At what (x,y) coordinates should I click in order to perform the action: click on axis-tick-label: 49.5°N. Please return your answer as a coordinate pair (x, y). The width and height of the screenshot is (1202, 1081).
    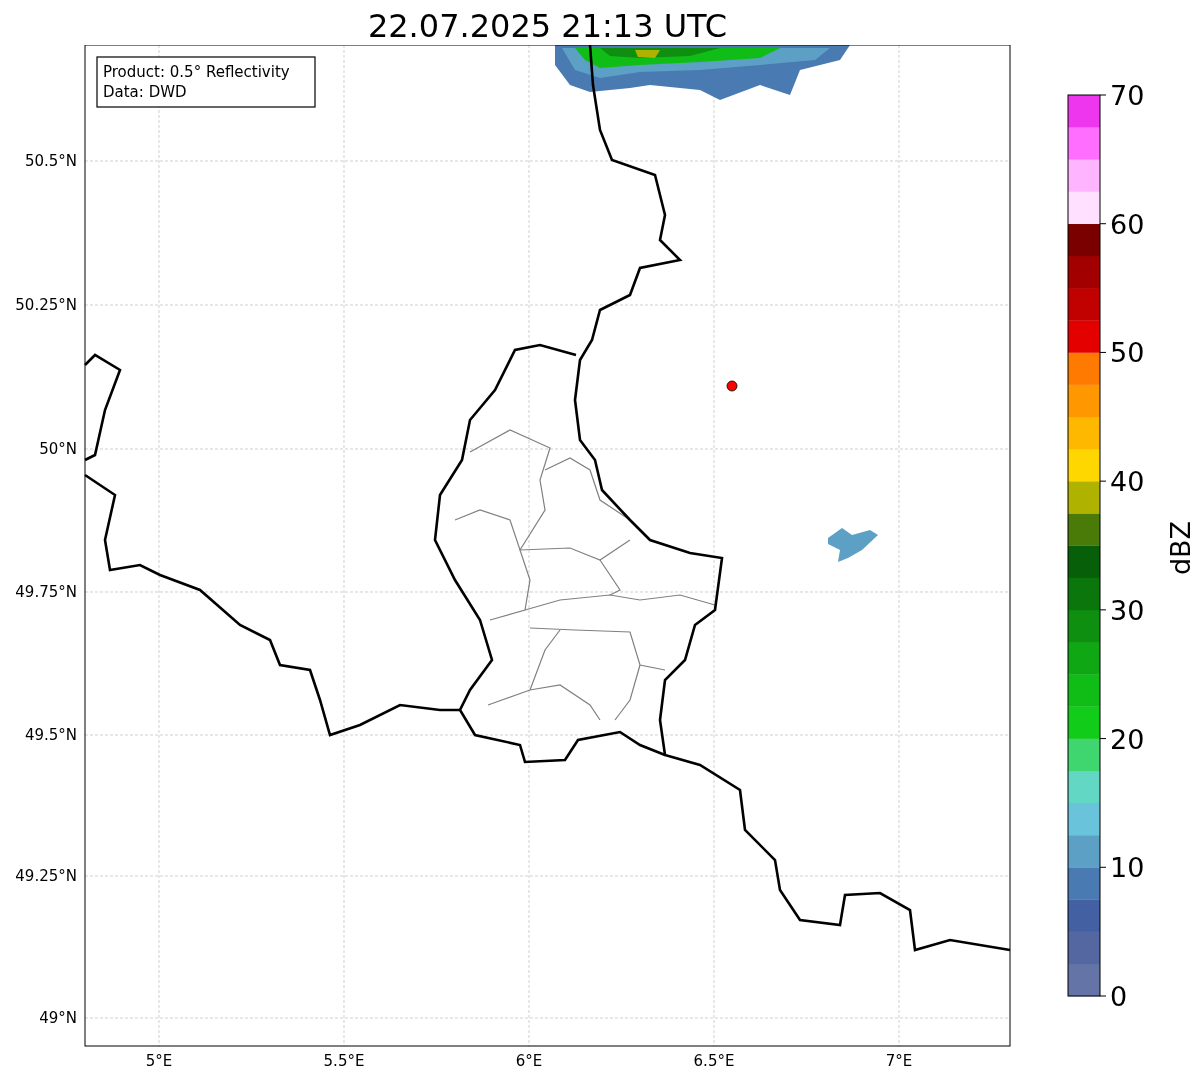
    Looking at the image, I should click on (50, 735).